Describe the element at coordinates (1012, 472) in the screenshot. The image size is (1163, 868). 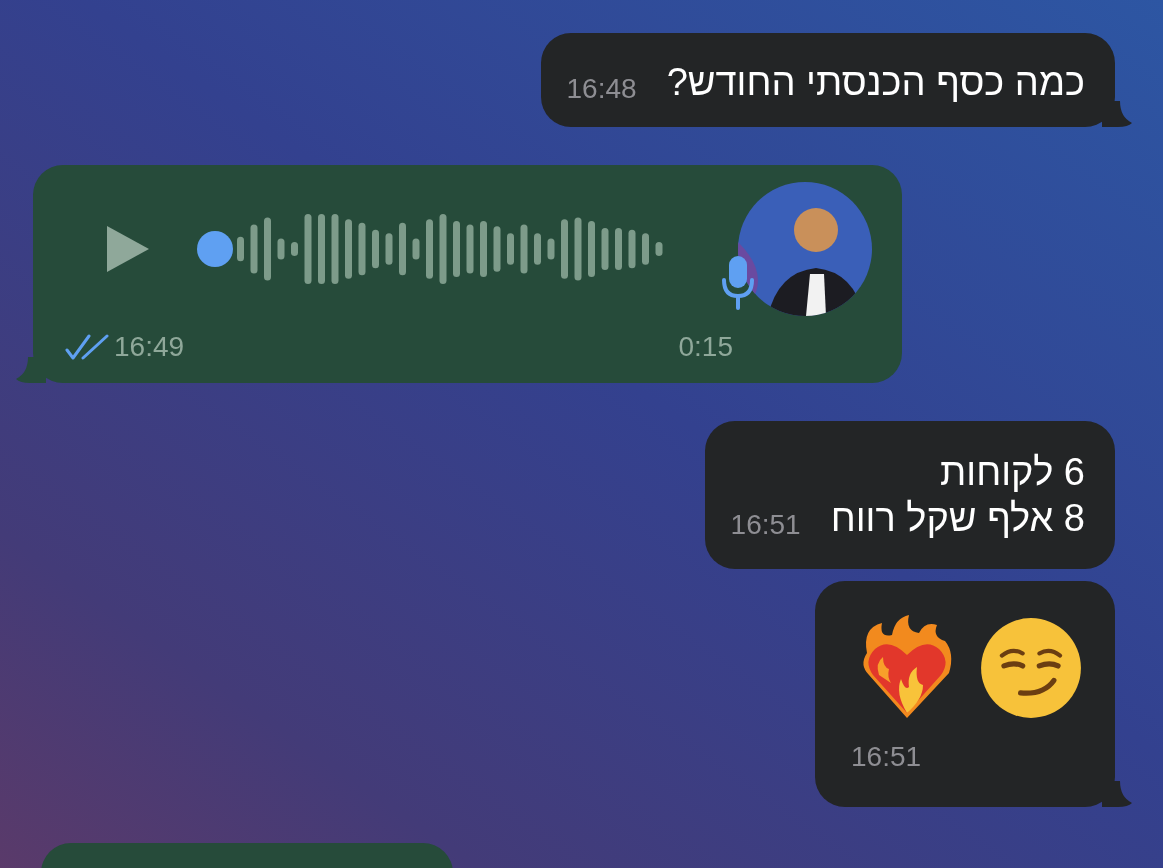
I see `message-text: 6 לקוחות` at that location.